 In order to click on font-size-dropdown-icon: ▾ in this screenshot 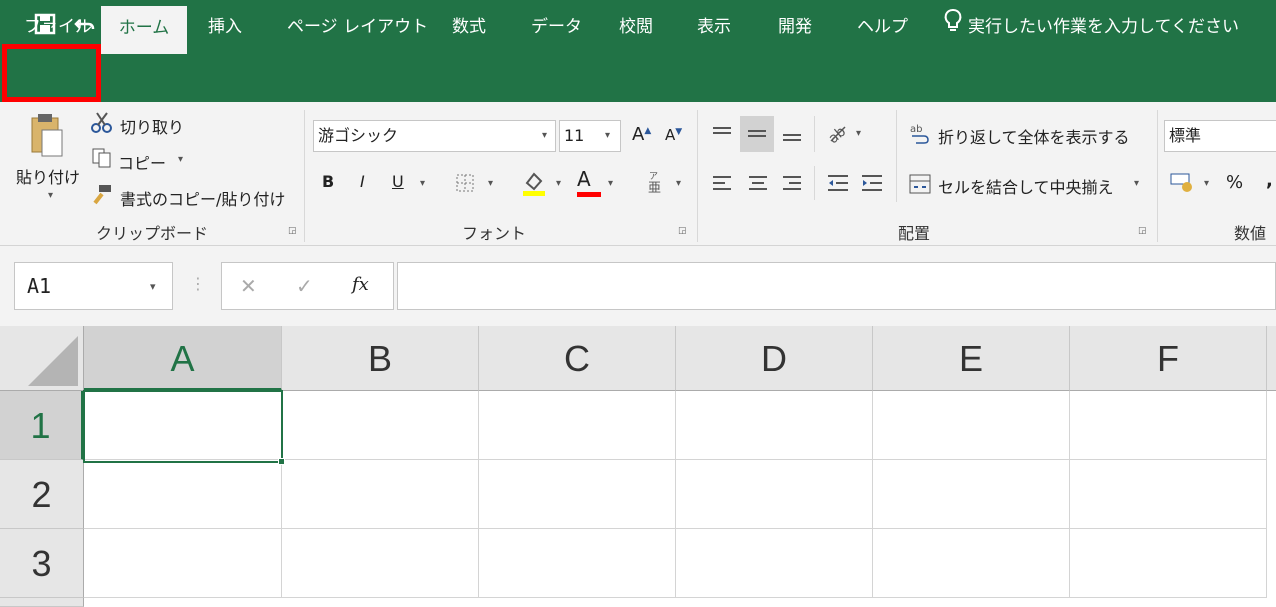, I will do `click(607, 135)`.